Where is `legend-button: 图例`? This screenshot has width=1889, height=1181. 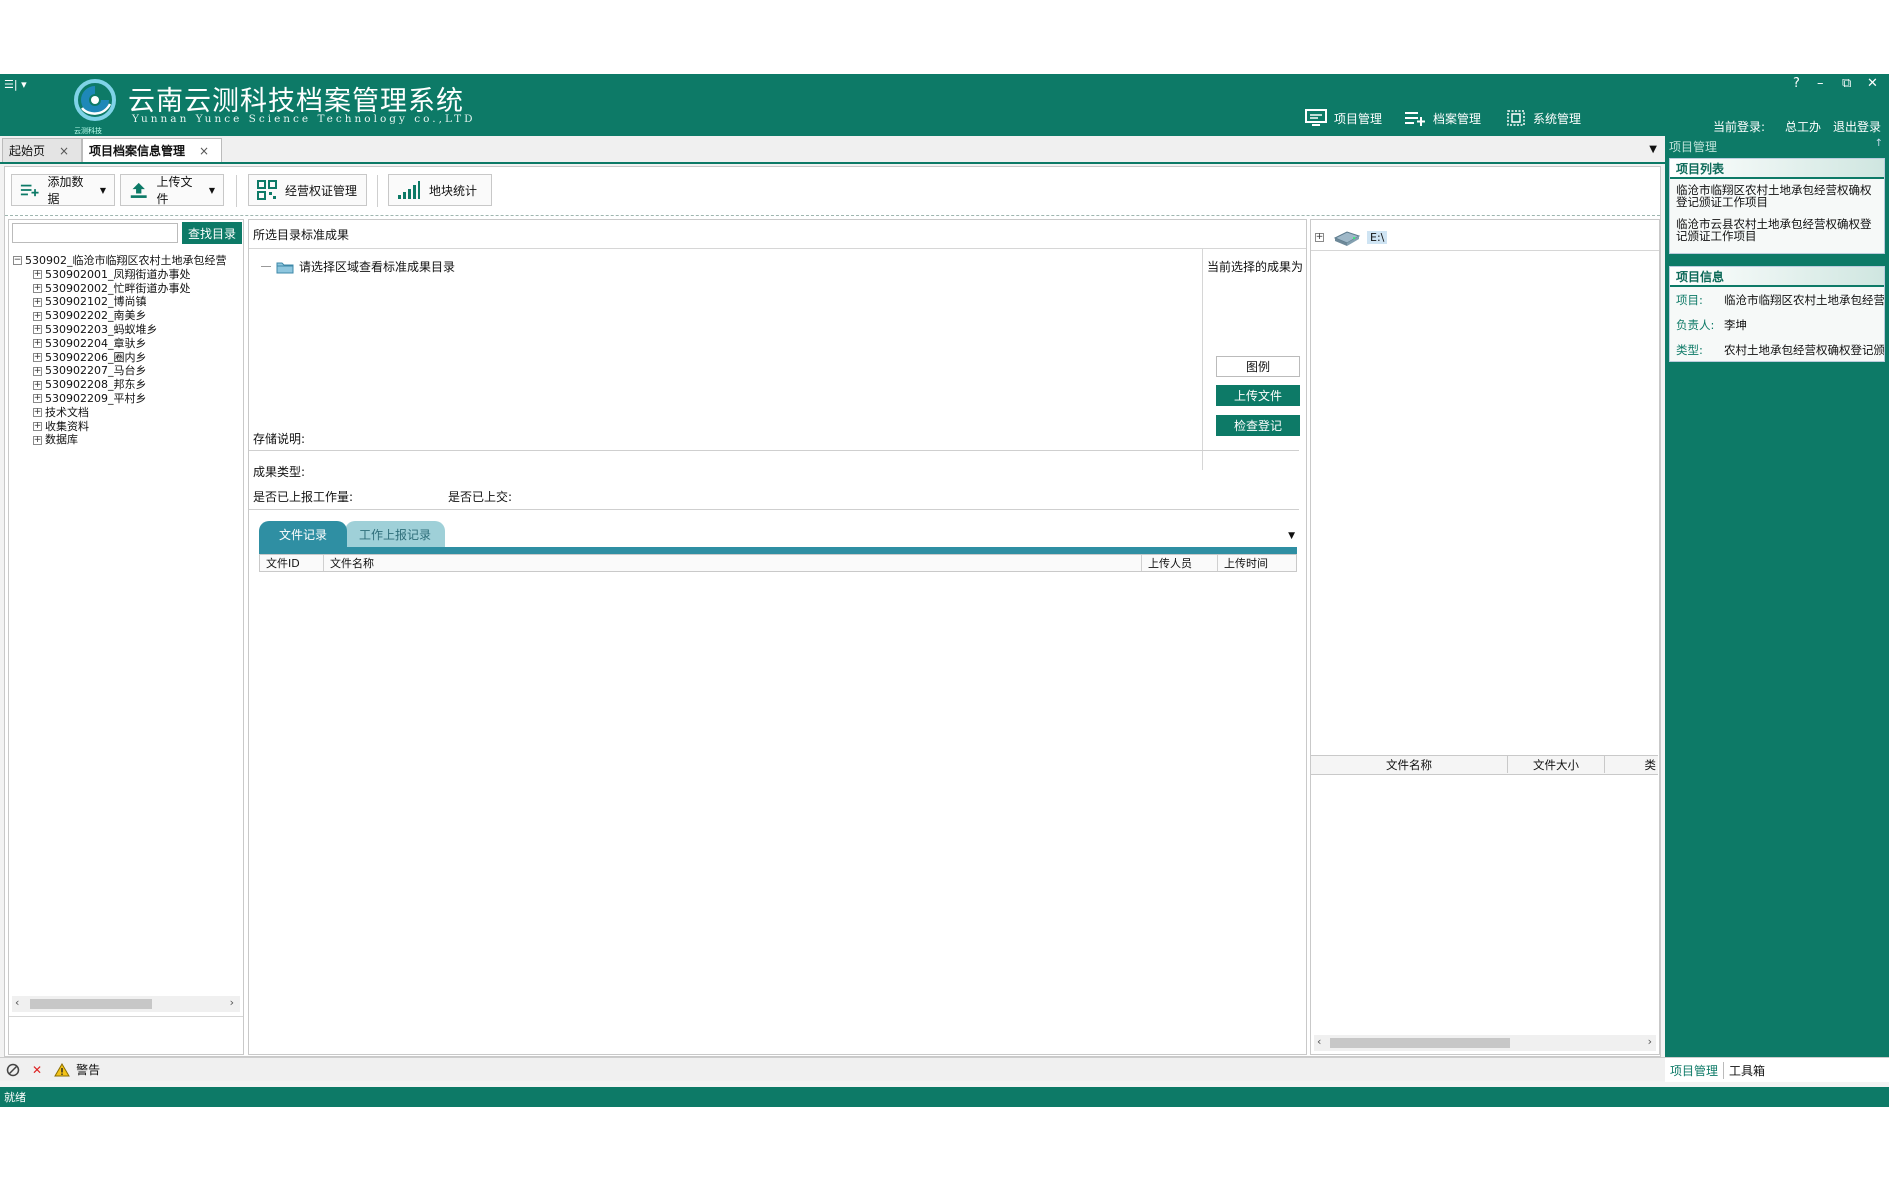
legend-button: 图例 is located at coordinates (1258, 366).